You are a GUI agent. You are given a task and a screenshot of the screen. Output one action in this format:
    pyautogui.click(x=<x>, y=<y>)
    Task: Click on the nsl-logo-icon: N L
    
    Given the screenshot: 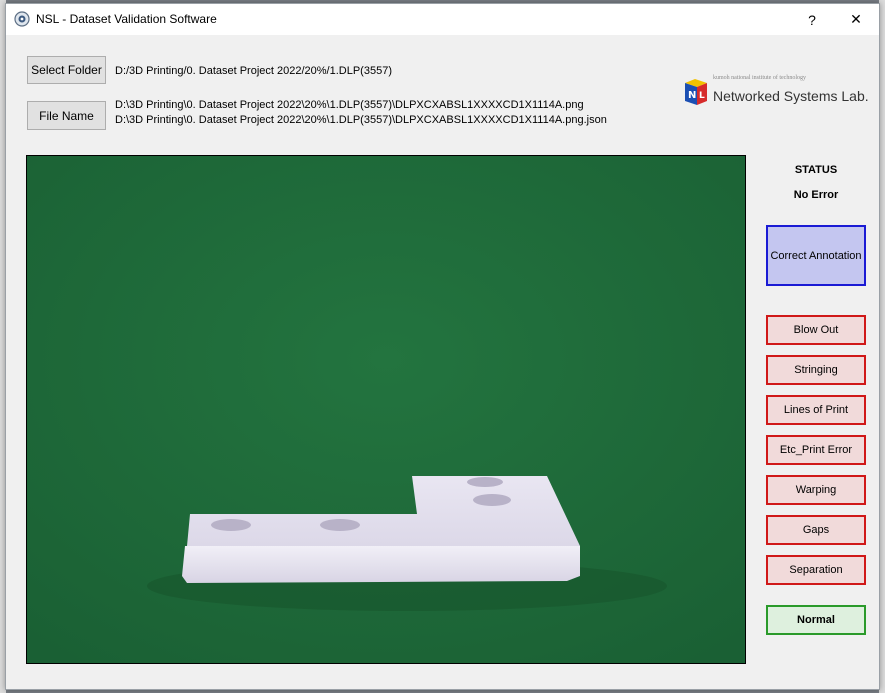 What is the action you would take?
    pyautogui.click(x=696, y=92)
    